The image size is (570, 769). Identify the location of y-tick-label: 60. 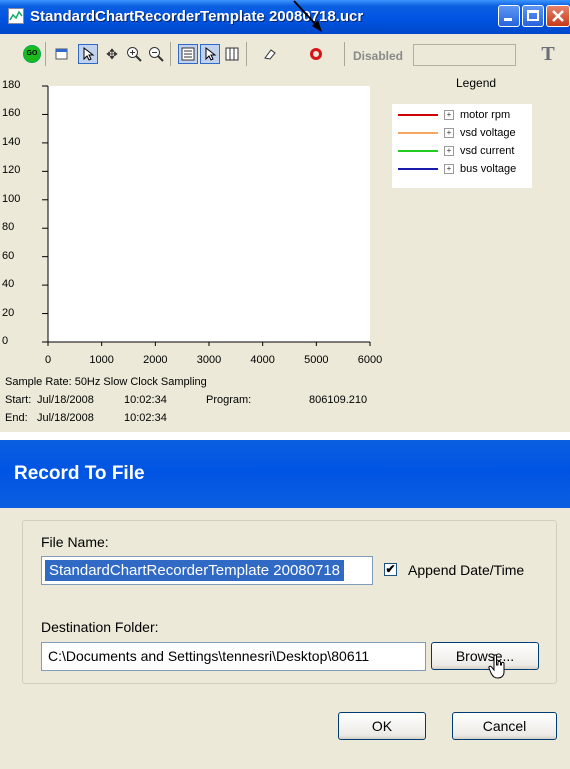
(8, 255).